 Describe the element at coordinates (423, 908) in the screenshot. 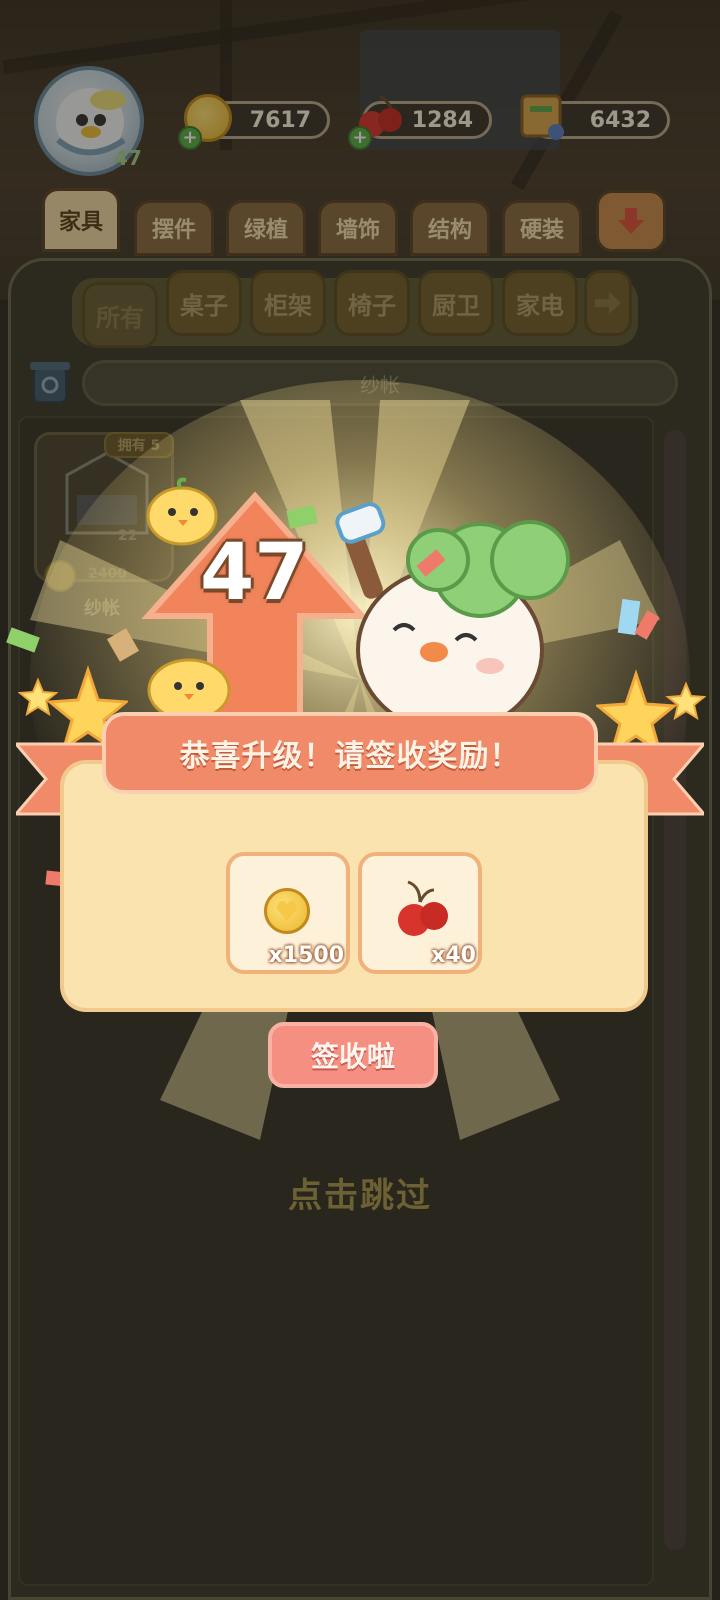

I see `cherry-icon` at that location.